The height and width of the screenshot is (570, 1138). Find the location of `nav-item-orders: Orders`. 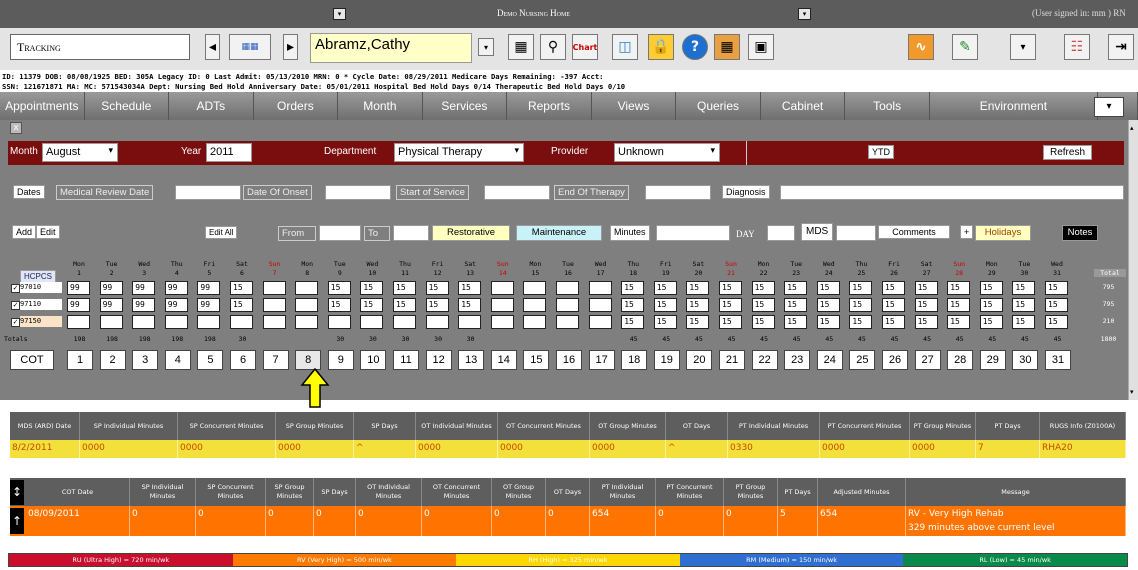

nav-item-orders: Orders is located at coordinates (296, 106).